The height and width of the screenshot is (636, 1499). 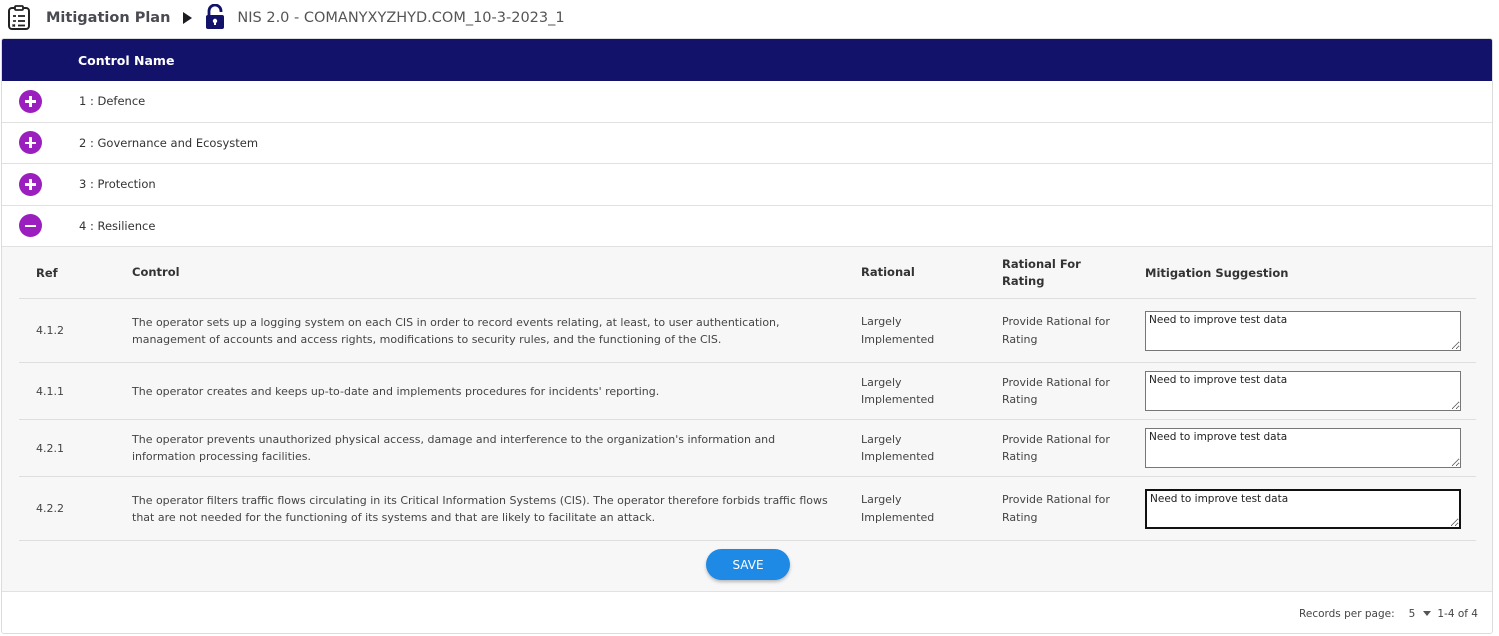 I want to click on save-button: SAVE, so click(x=748, y=564).